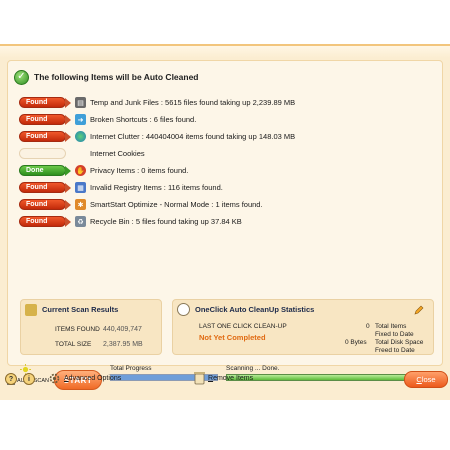  I want to click on status-badge: Done, so click(42, 170).